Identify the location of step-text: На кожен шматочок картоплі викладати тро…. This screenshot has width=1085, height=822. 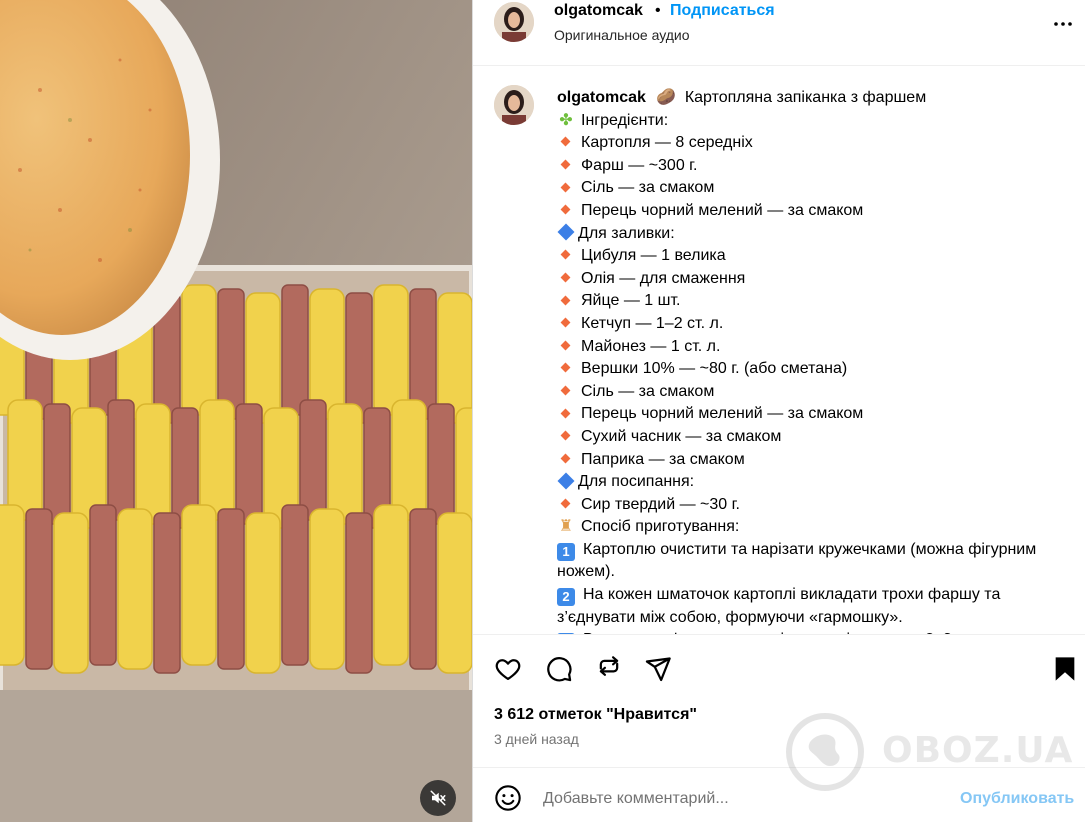
(779, 606).